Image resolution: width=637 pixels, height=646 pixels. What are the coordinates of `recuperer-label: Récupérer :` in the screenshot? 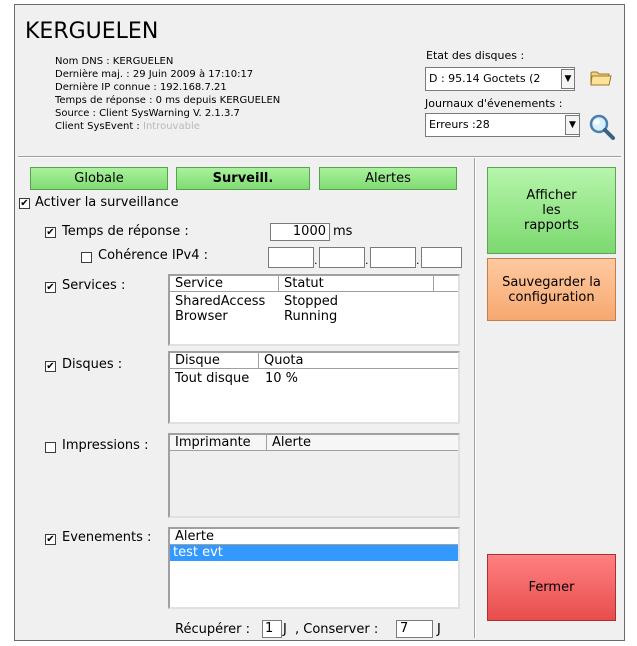 It's located at (212, 629).